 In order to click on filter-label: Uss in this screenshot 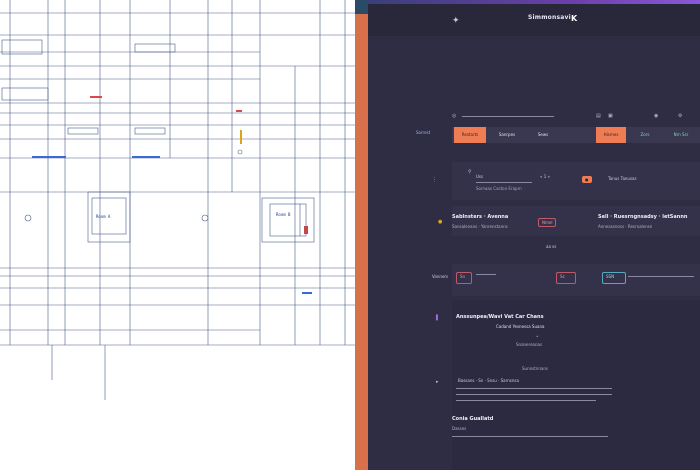, I will do `click(480, 176)`.